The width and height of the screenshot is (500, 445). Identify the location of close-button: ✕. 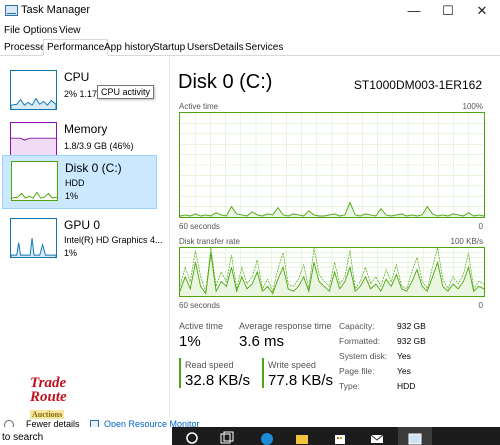
(482, 11).